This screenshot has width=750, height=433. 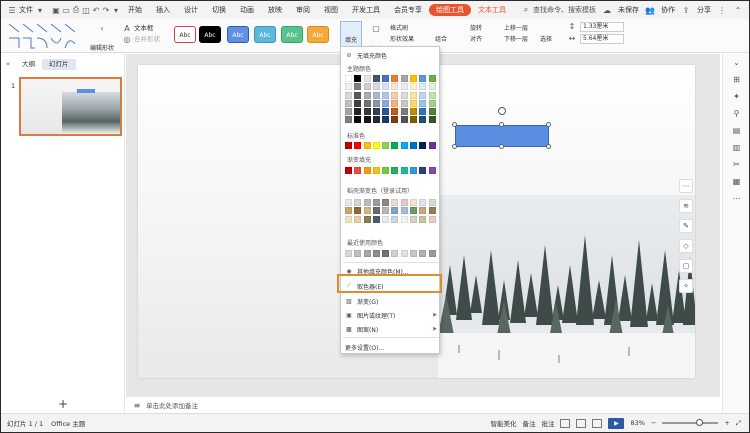 What do you see at coordinates (616, 423) in the screenshot?
I see `play-slideshow-button: ▶` at bounding box center [616, 423].